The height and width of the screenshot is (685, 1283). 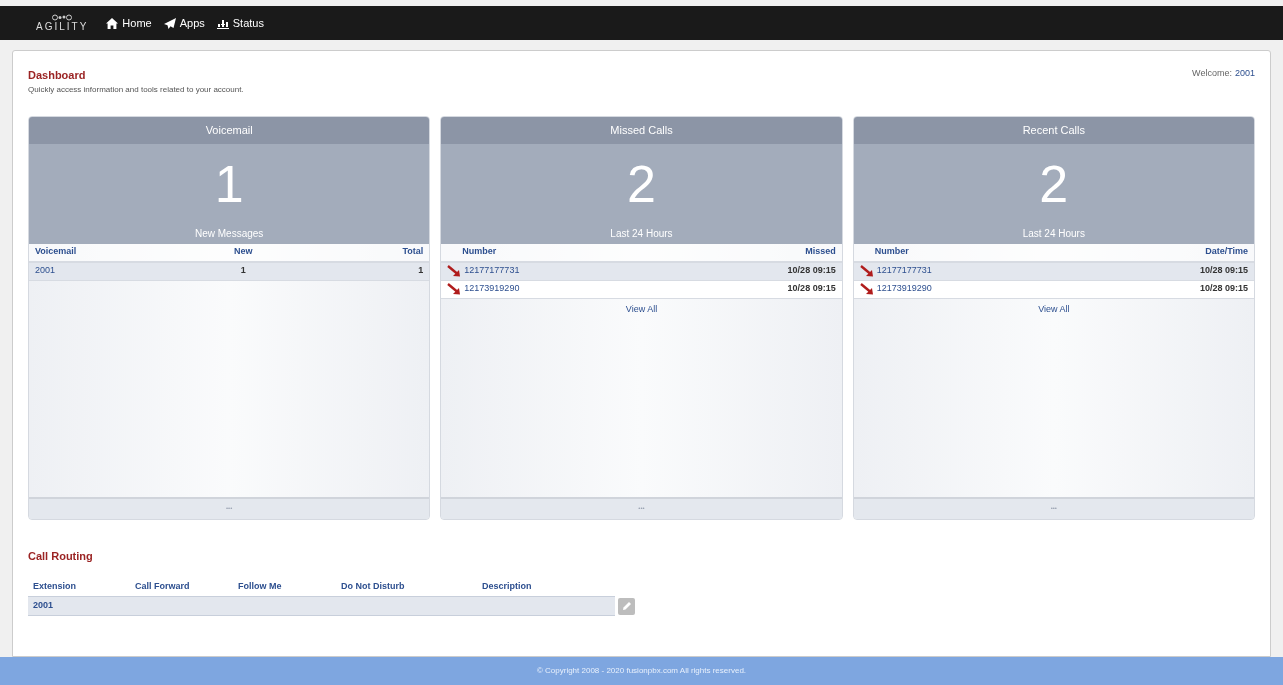 I want to click on column-header: Description, so click(x=507, y=587).